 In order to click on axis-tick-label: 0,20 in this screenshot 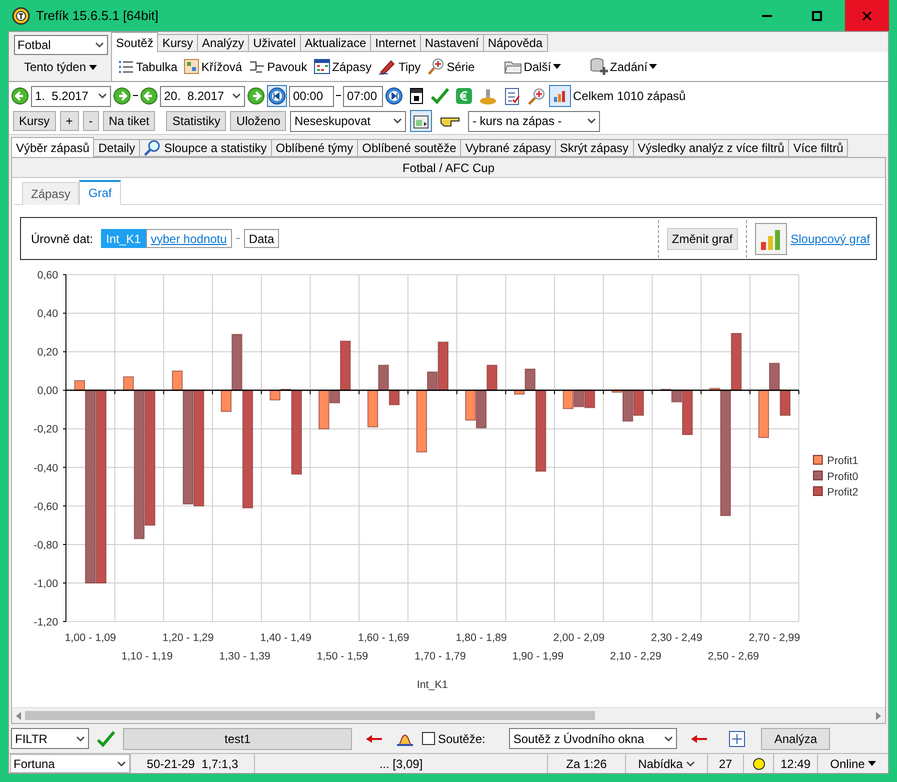, I will do `click(47, 352)`.